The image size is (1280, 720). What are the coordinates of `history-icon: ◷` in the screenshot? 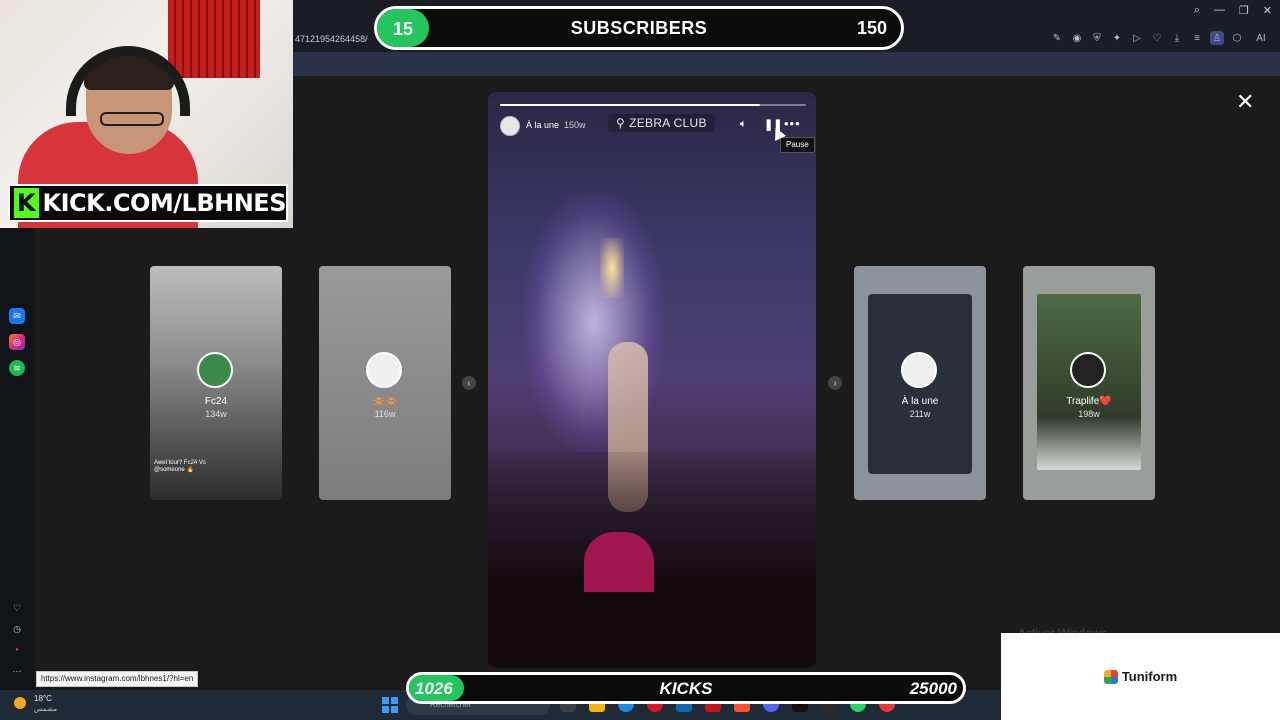 It's located at (17, 629).